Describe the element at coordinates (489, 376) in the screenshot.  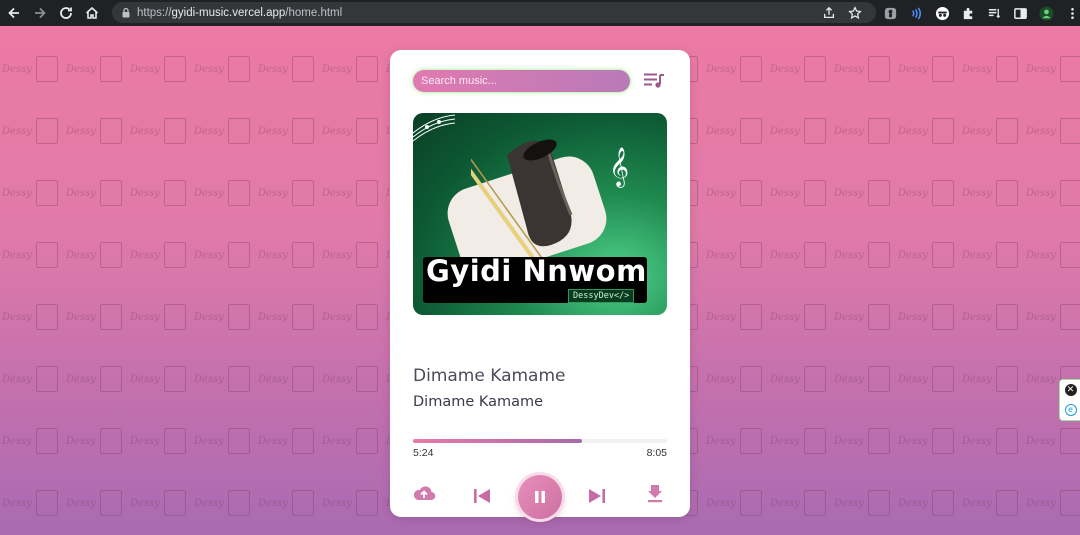
I see `song-title: Dimame Kamame` at that location.